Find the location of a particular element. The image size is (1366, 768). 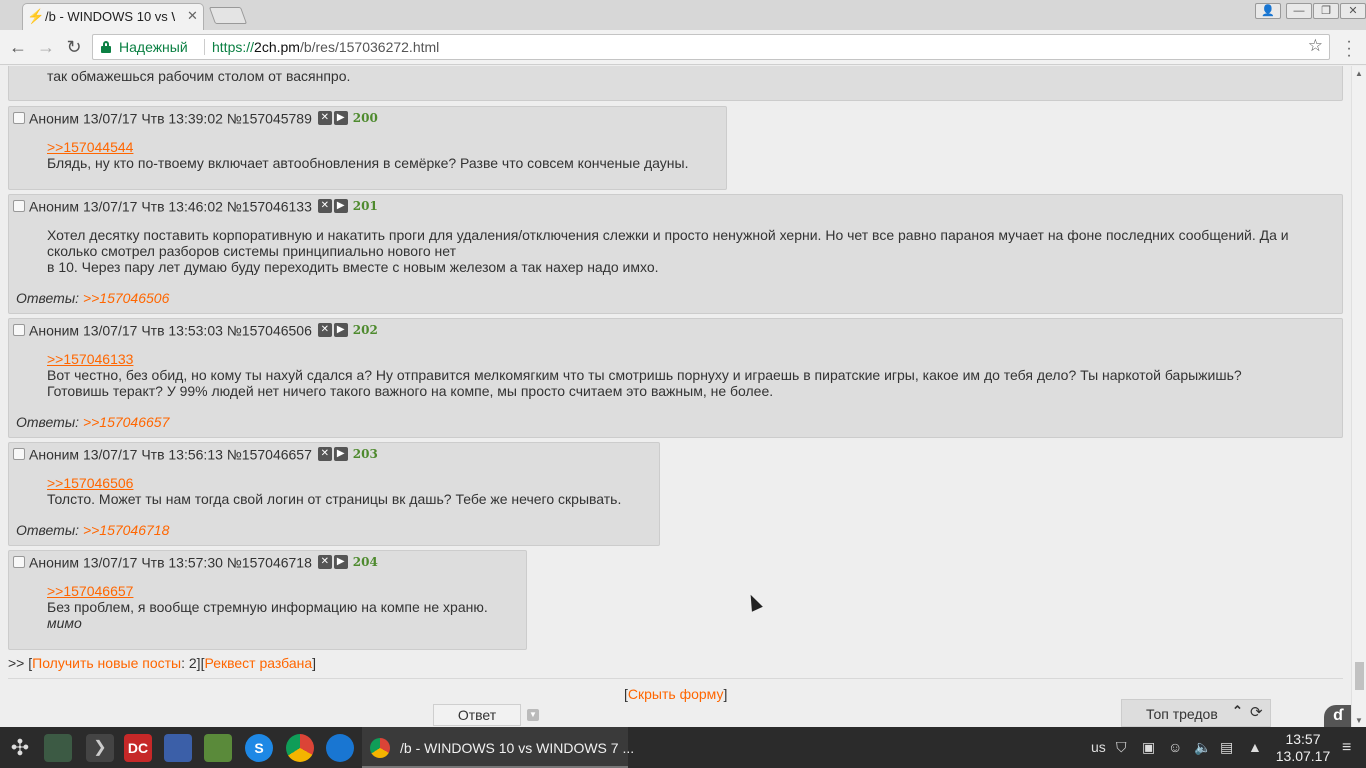

top-threads-widget: Топ тредов ⌃ ⟳ is located at coordinates (1196, 713).